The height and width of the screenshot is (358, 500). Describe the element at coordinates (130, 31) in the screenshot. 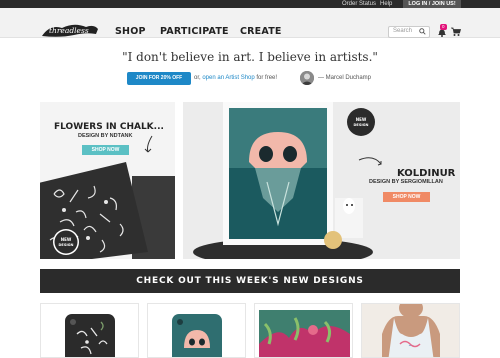

I see `nav-shop: SHOP` at that location.